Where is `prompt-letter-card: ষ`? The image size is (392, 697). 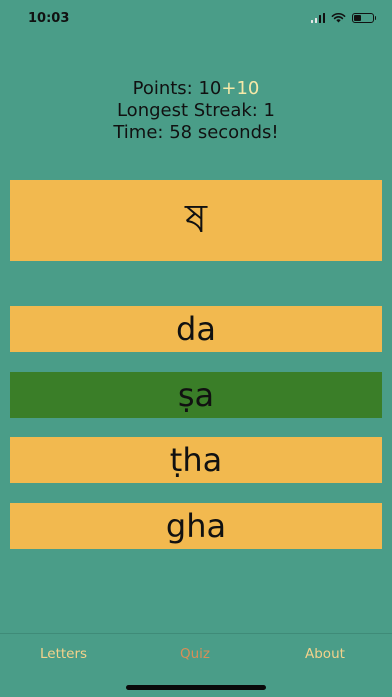 prompt-letter-card: ষ is located at coordinates (196, 220).